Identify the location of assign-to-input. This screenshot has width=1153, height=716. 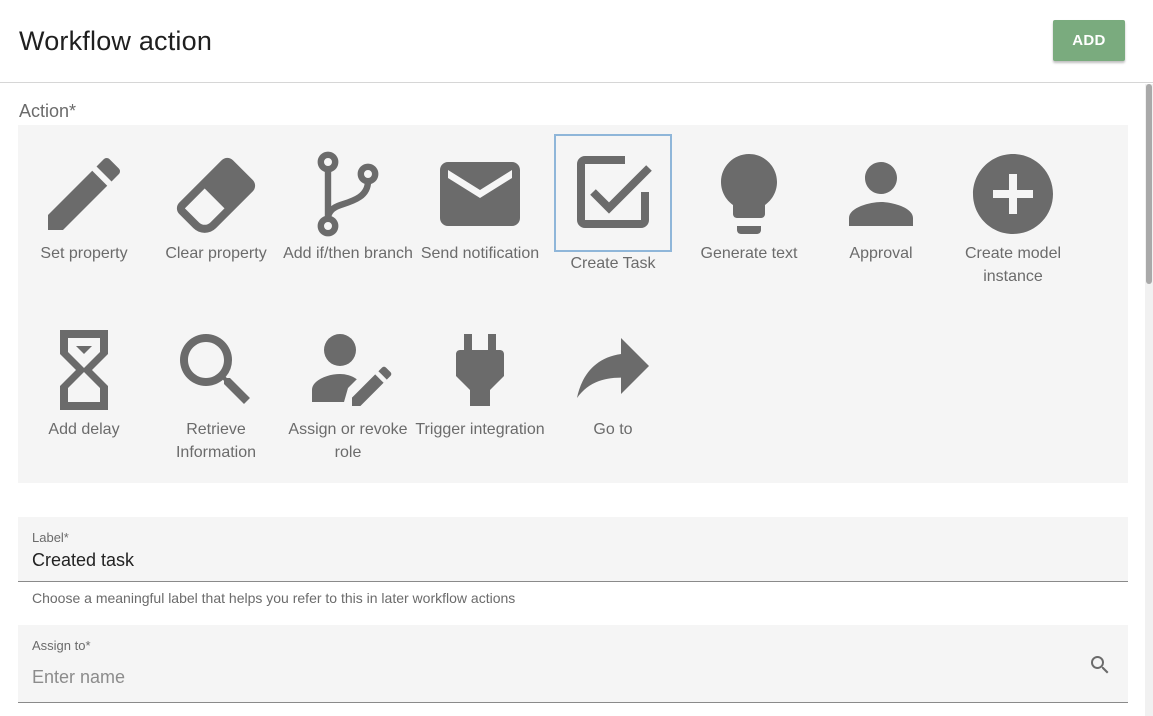
(532, 677).